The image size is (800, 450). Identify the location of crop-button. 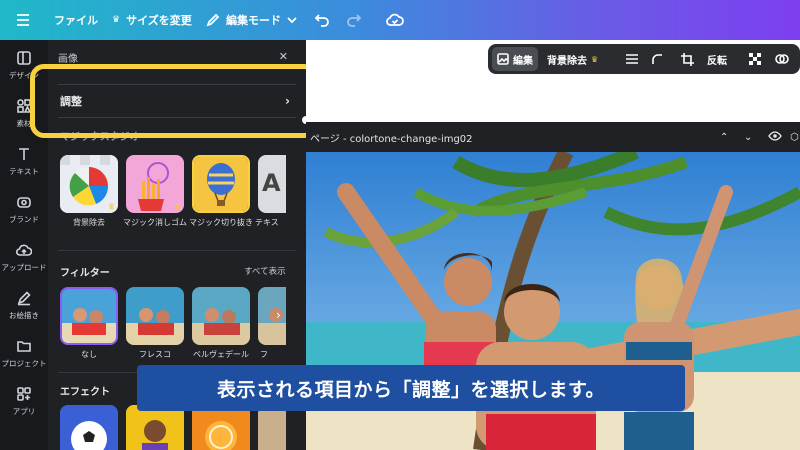
(687, 59).